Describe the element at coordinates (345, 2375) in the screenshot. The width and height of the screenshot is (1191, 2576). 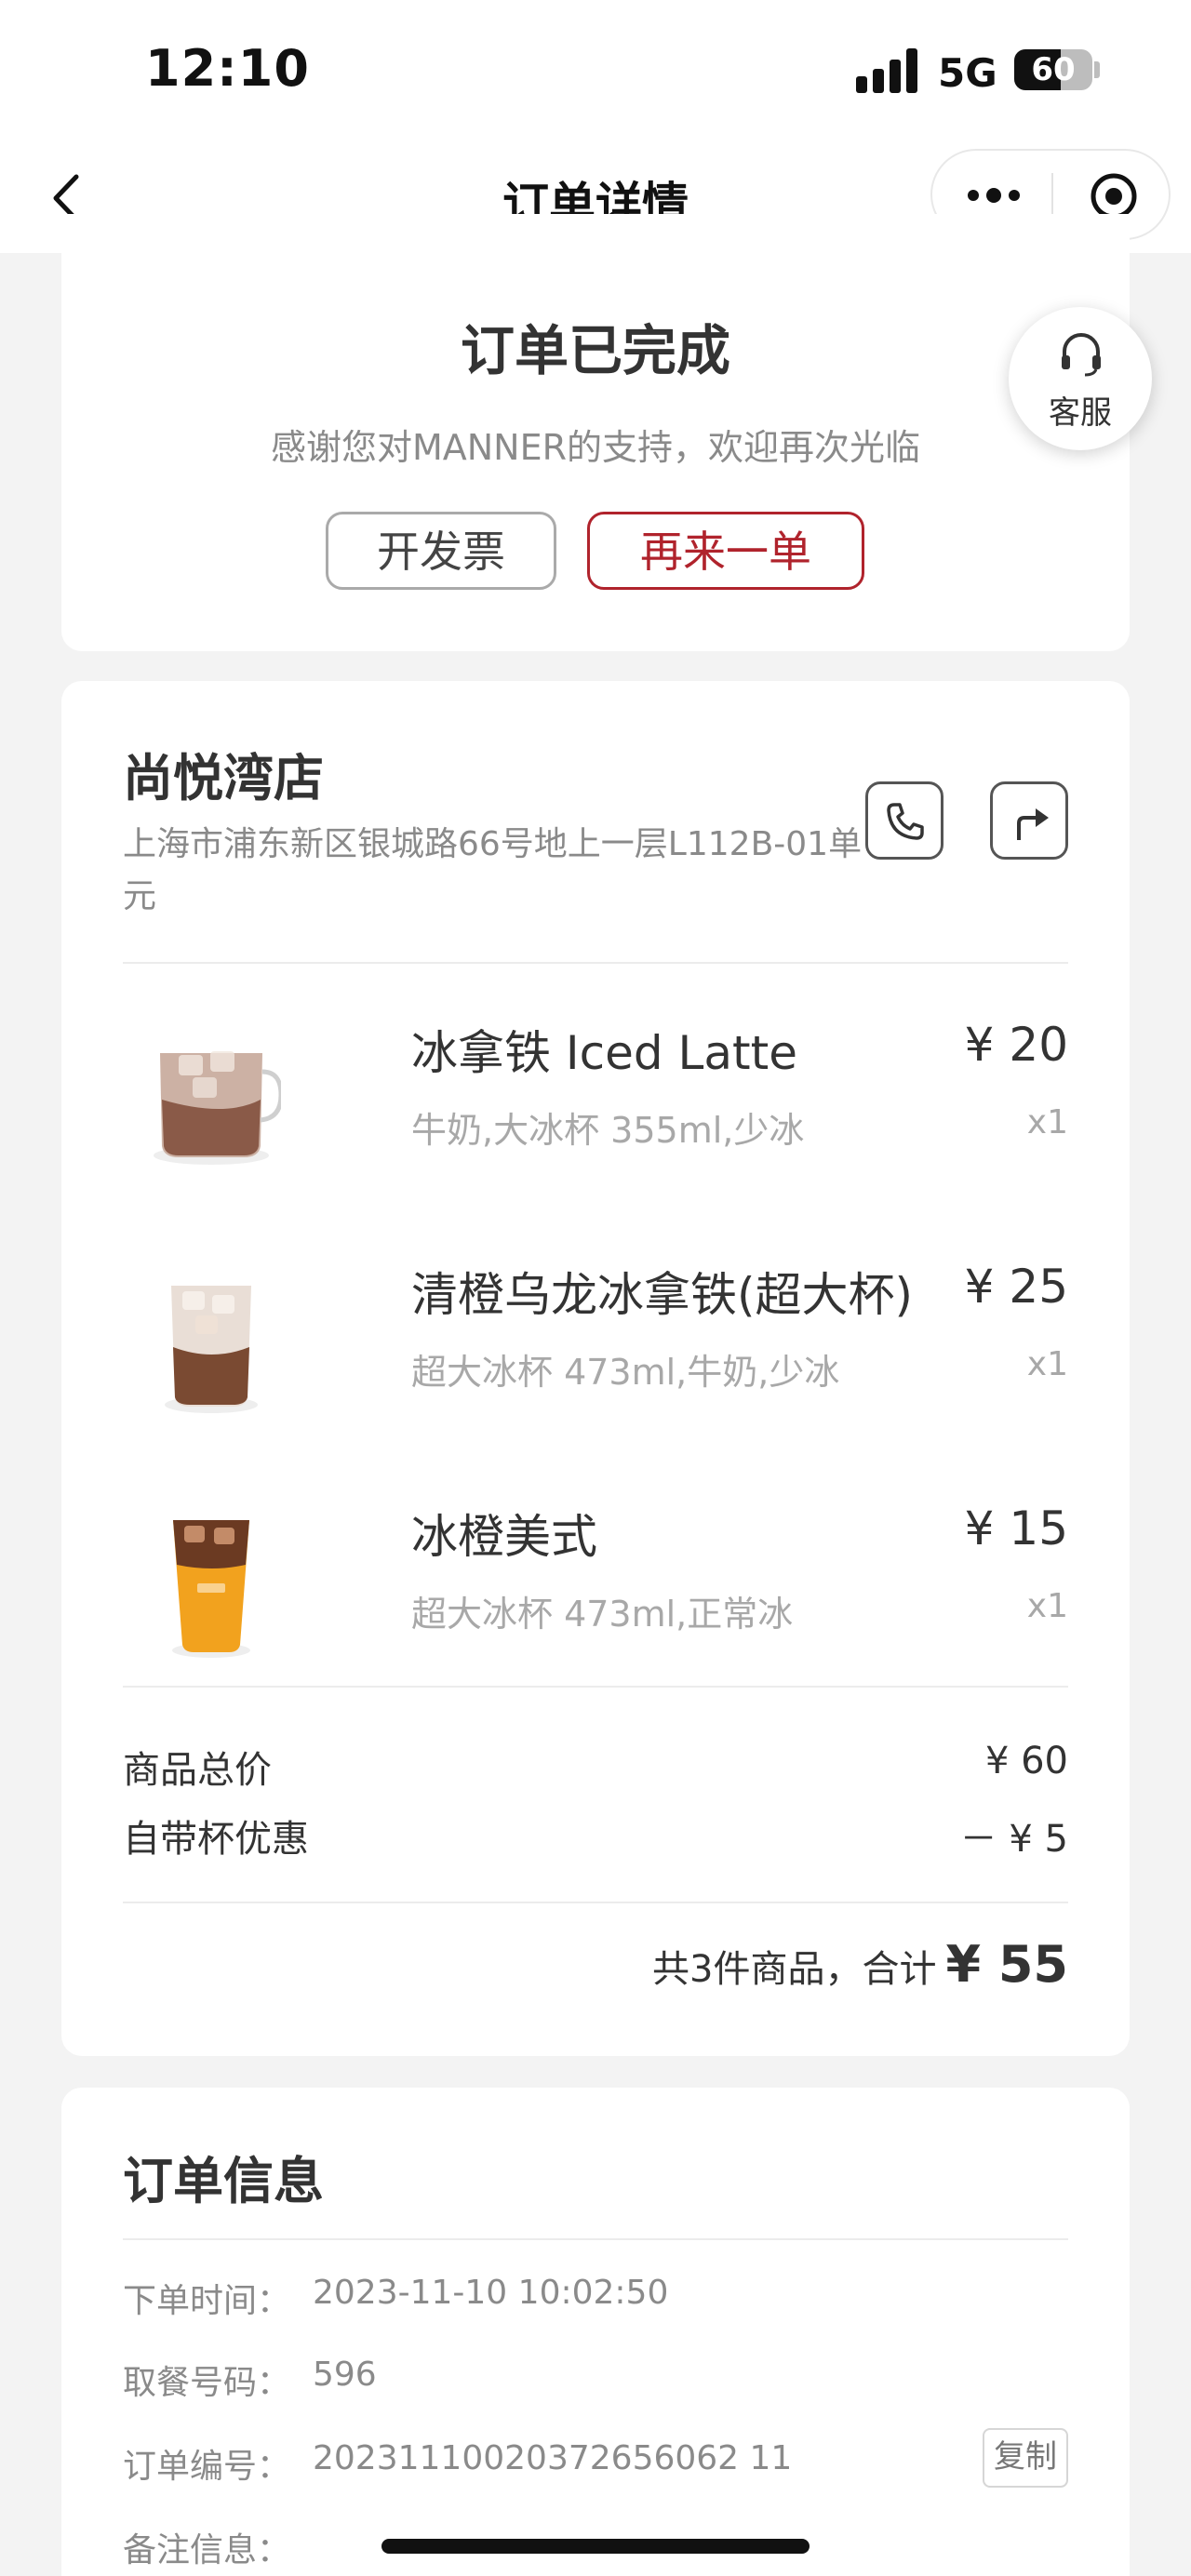
I see `pickup-number-value: 596` at that location.